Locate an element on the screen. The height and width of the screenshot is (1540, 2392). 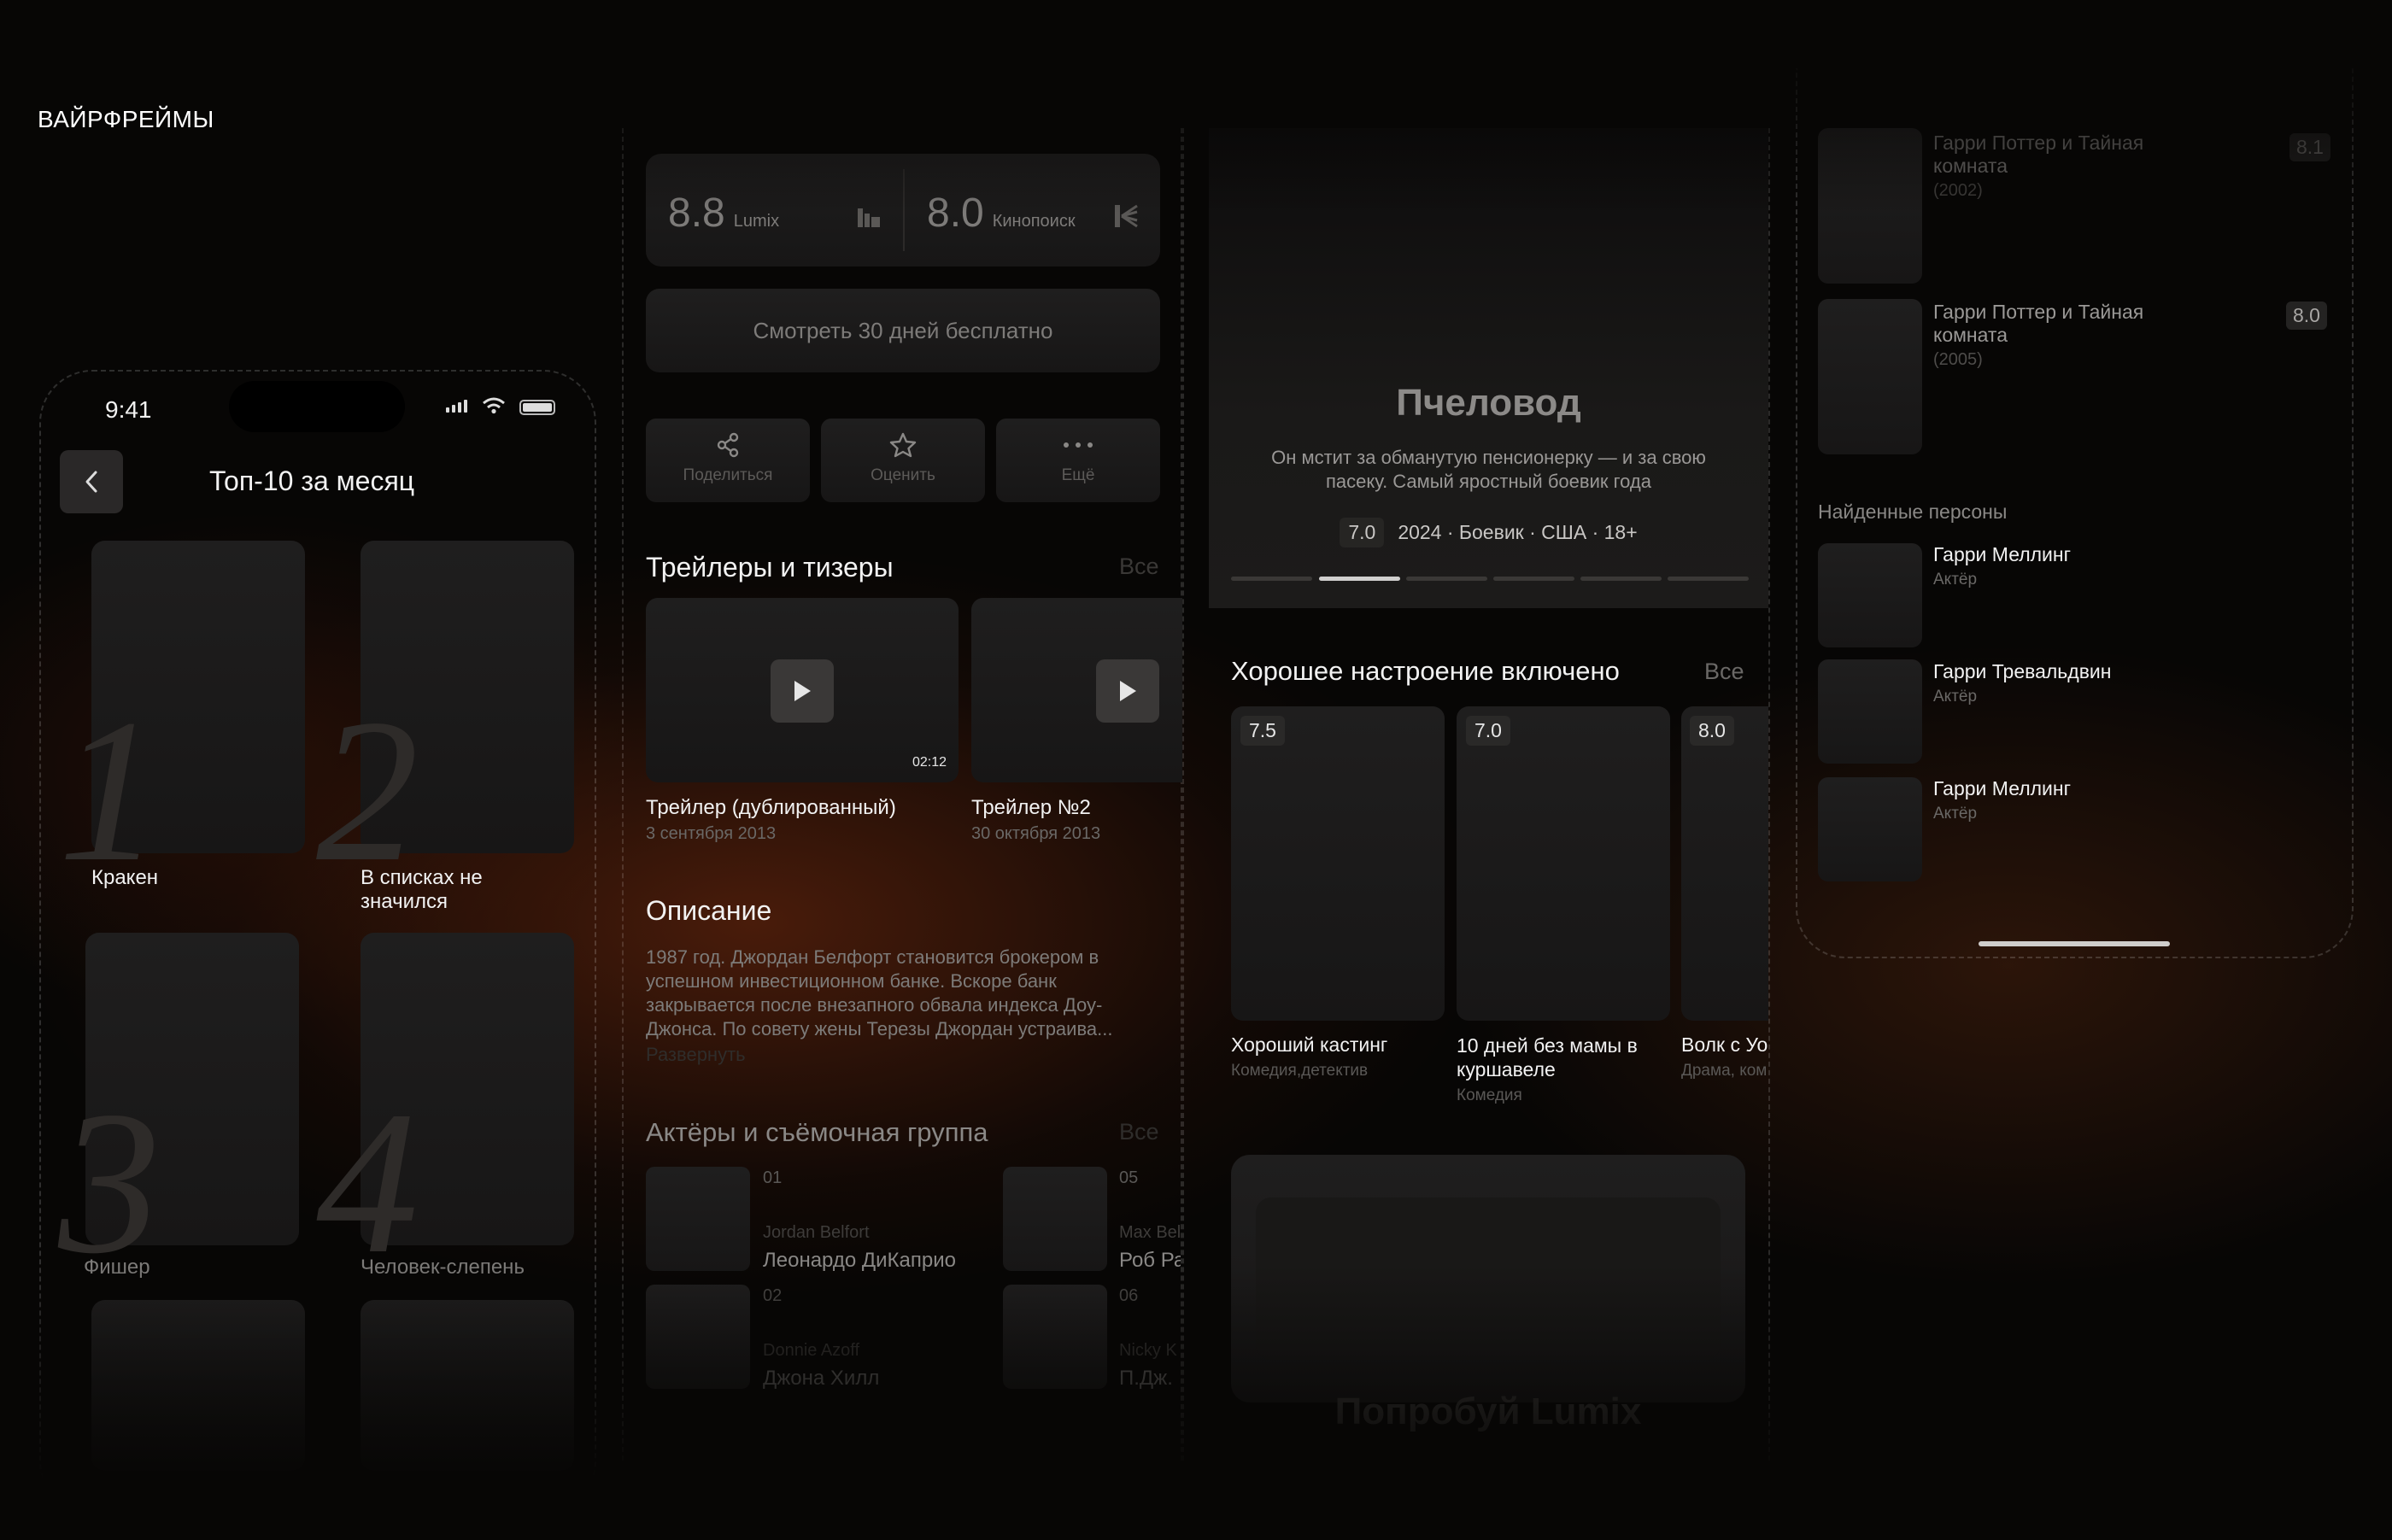
cast-all-link: Все is located at coordinates (1139, 1132).